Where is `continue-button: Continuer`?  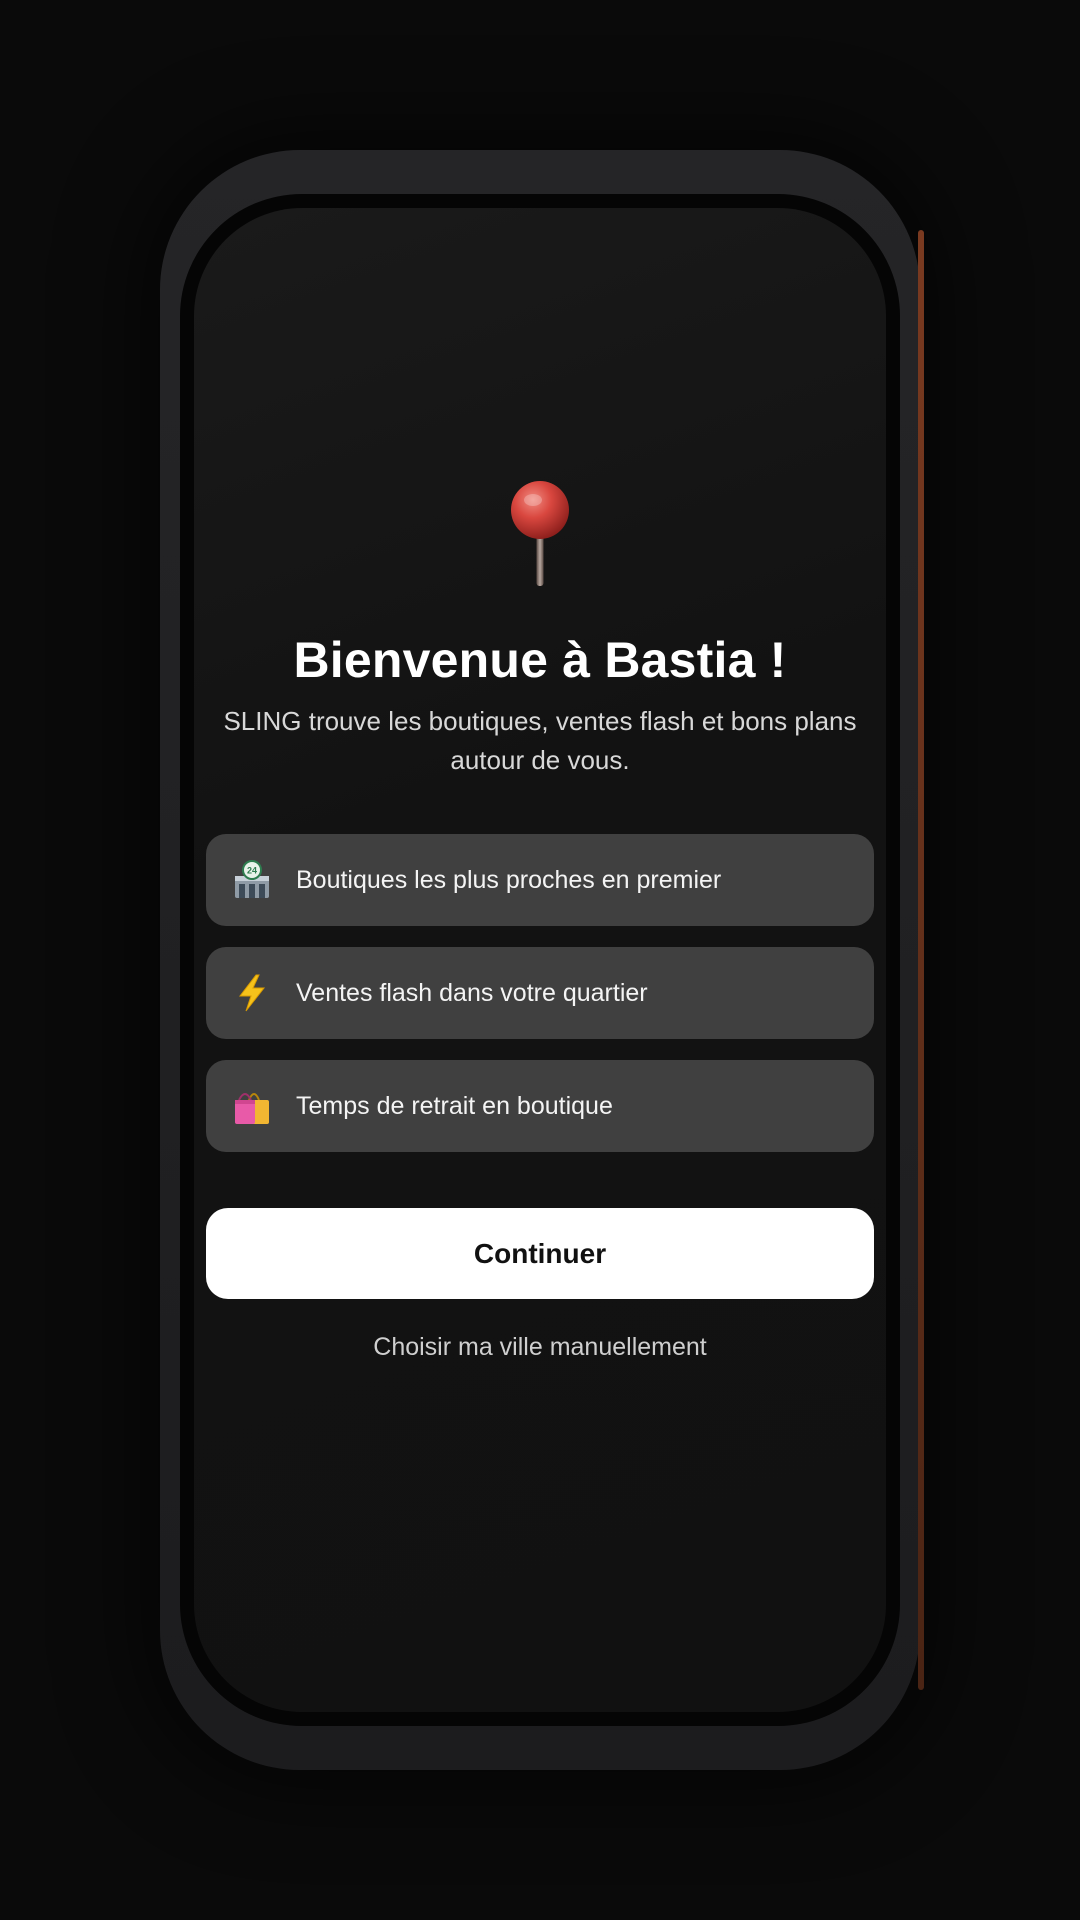
continue-button: Continuer is located at coordinates (540, 1253).